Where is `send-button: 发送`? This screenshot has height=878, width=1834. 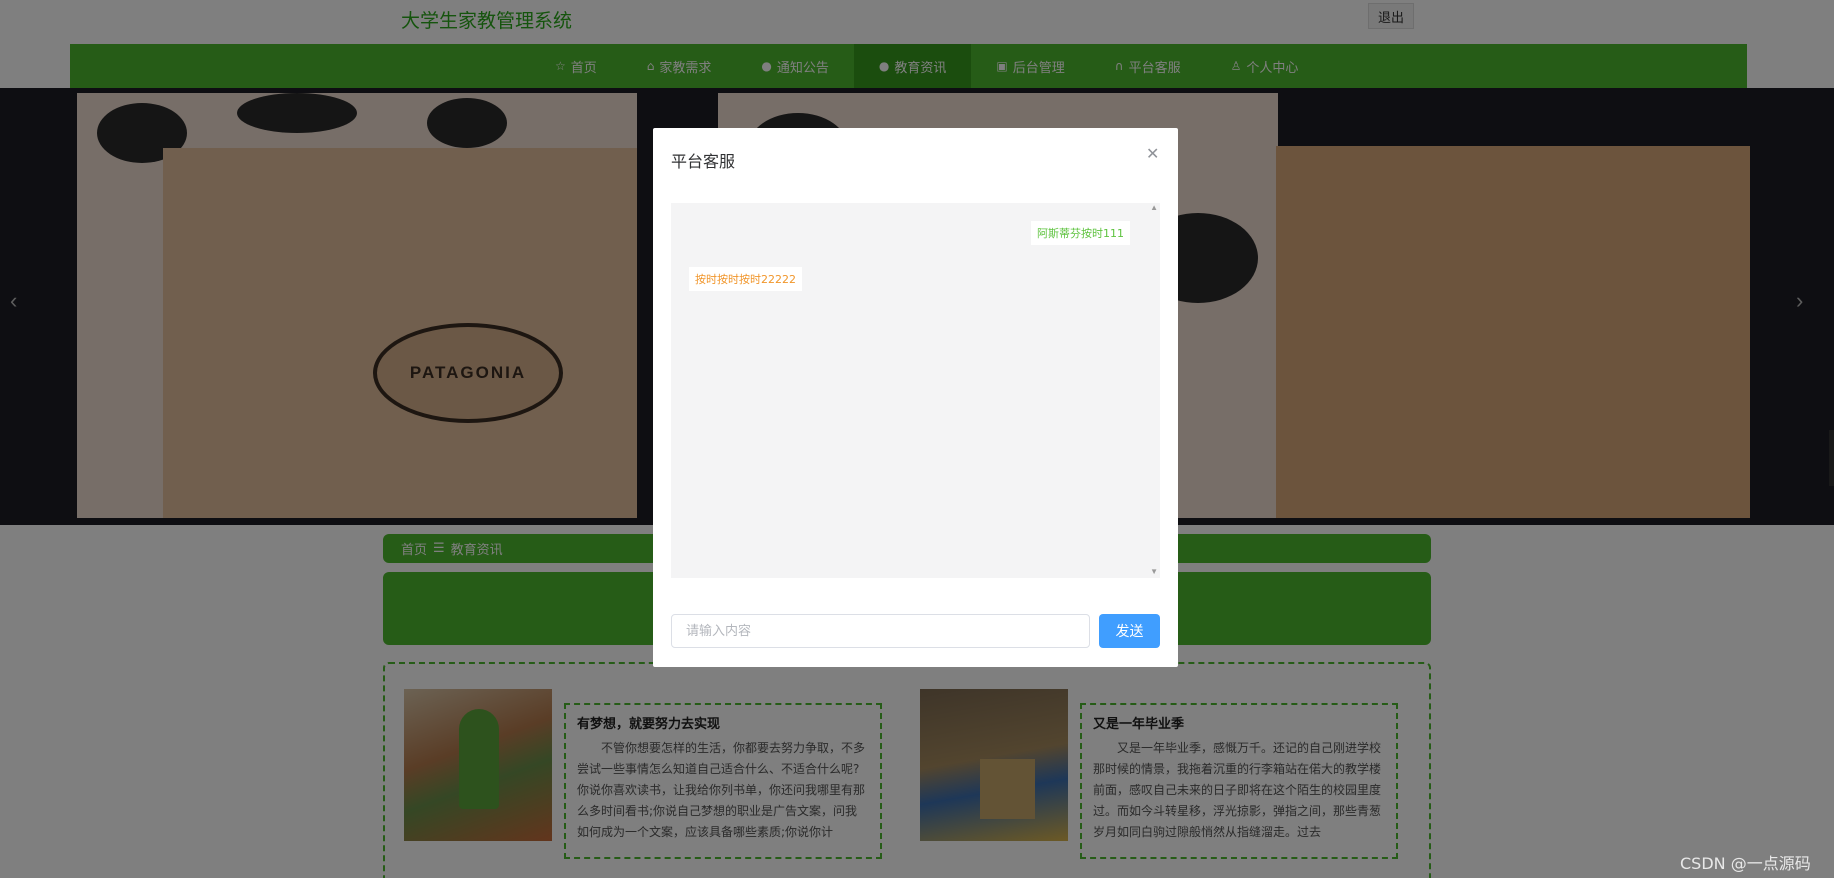 send-button: 发送 is located at coordinates (1129, 631).